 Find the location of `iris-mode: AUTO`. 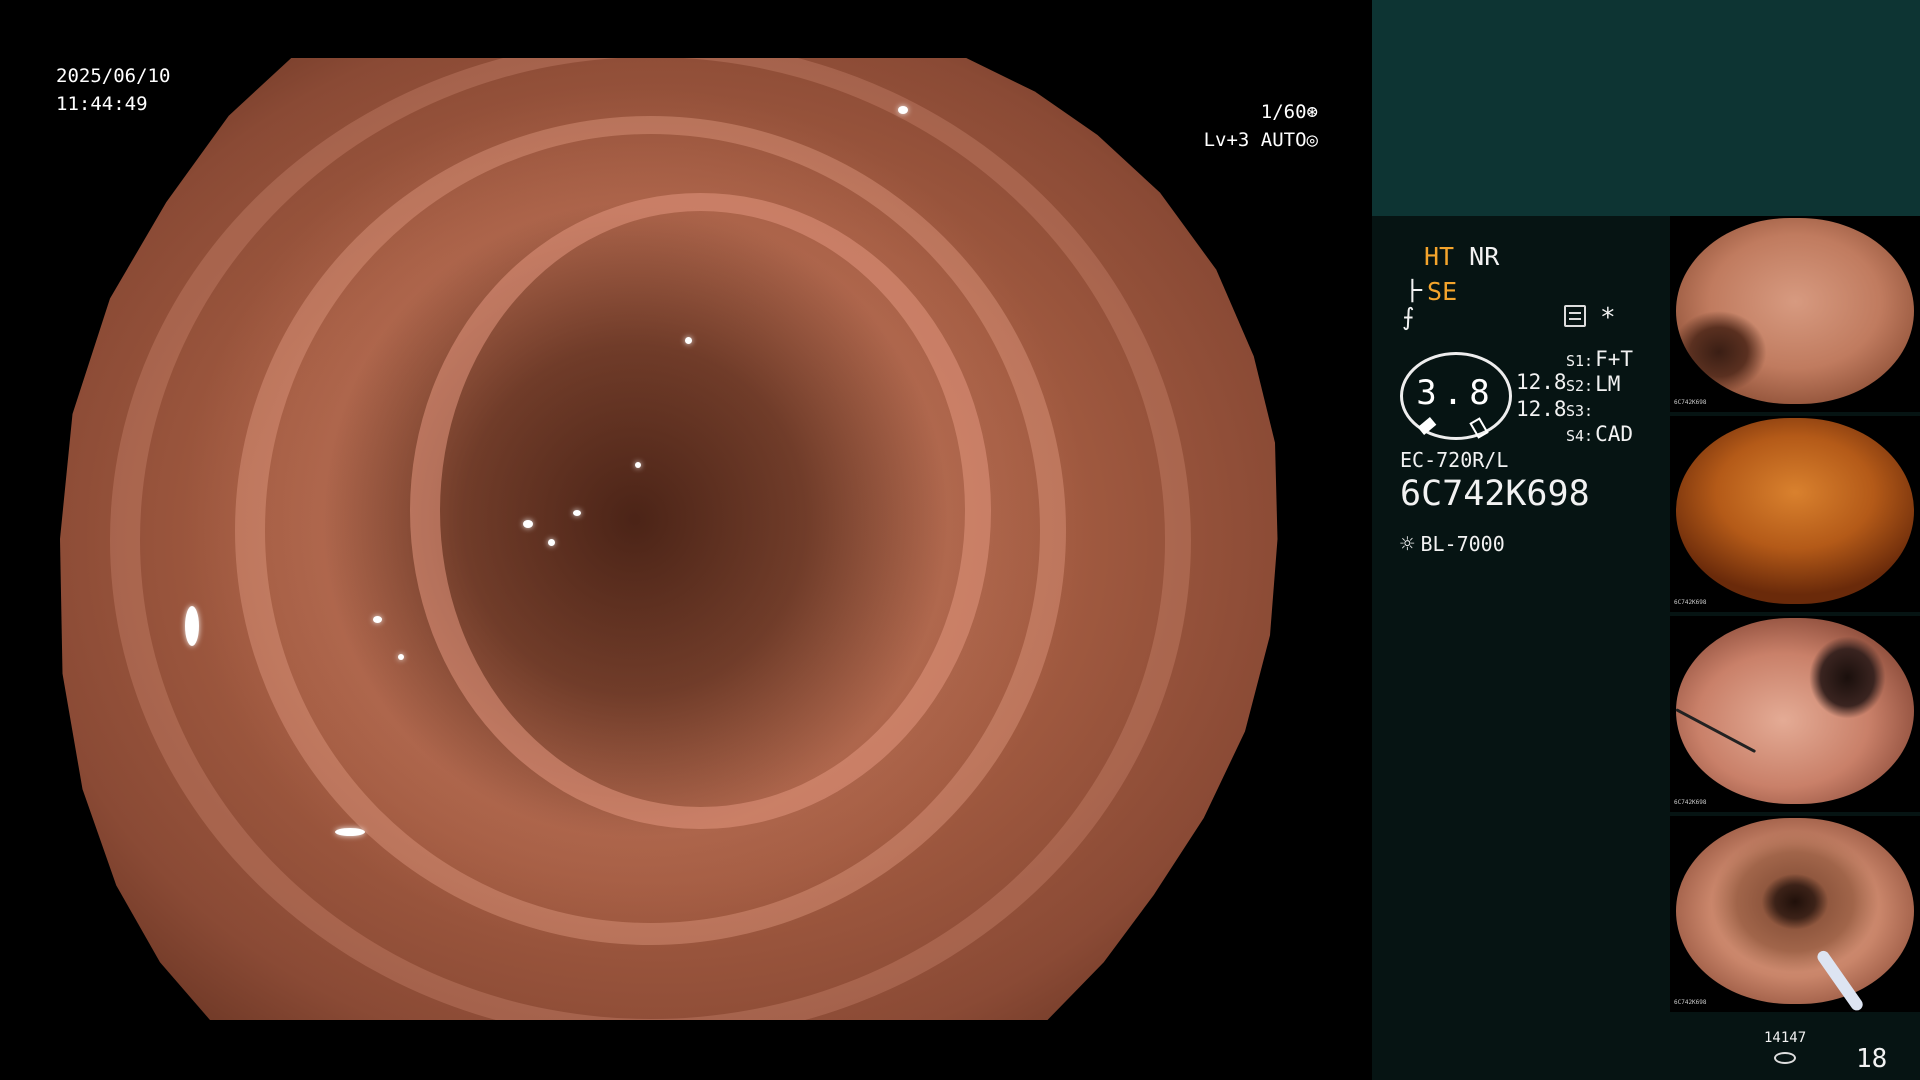

iris-mode: AUTO is located at coordinates (1283, 140).